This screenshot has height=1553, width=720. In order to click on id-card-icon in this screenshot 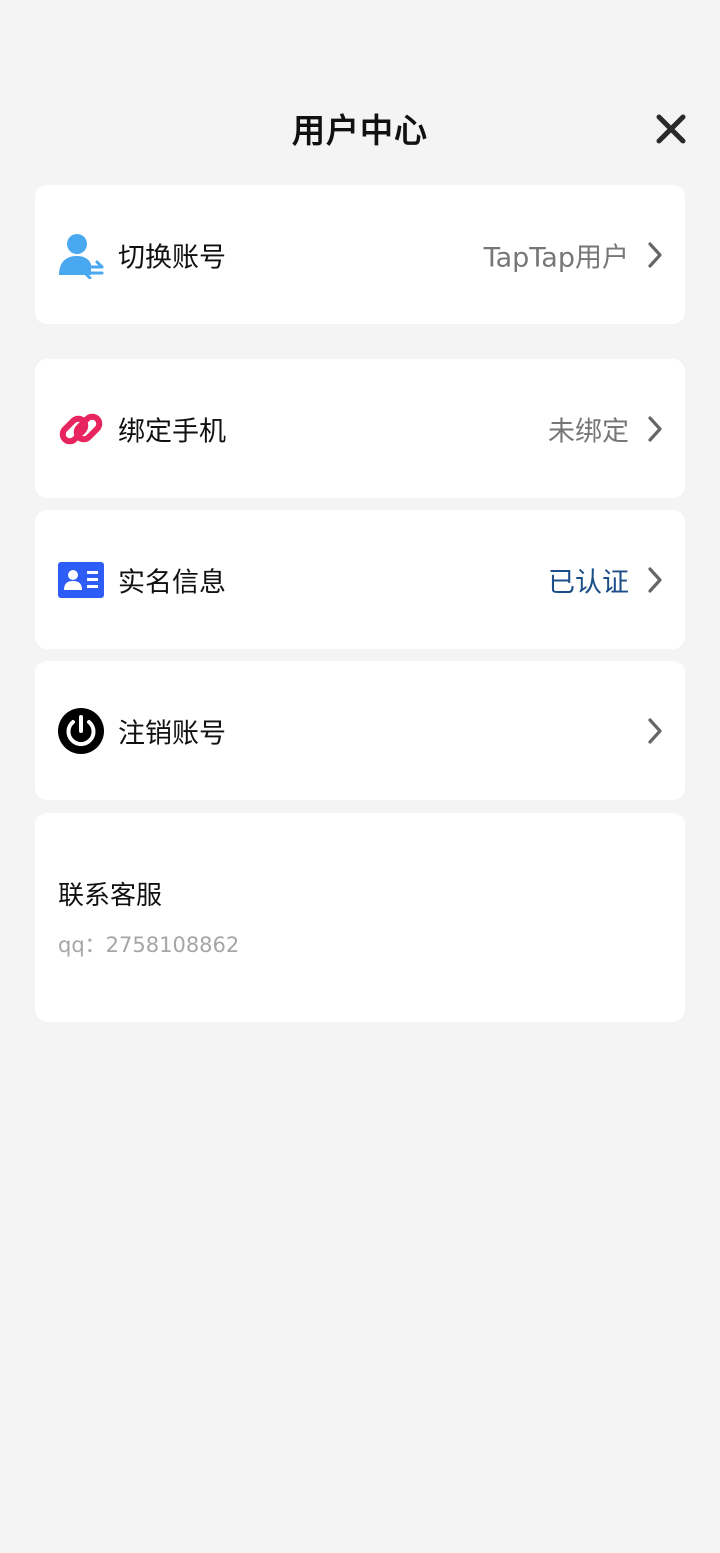, I will do `click(81, 580)`.